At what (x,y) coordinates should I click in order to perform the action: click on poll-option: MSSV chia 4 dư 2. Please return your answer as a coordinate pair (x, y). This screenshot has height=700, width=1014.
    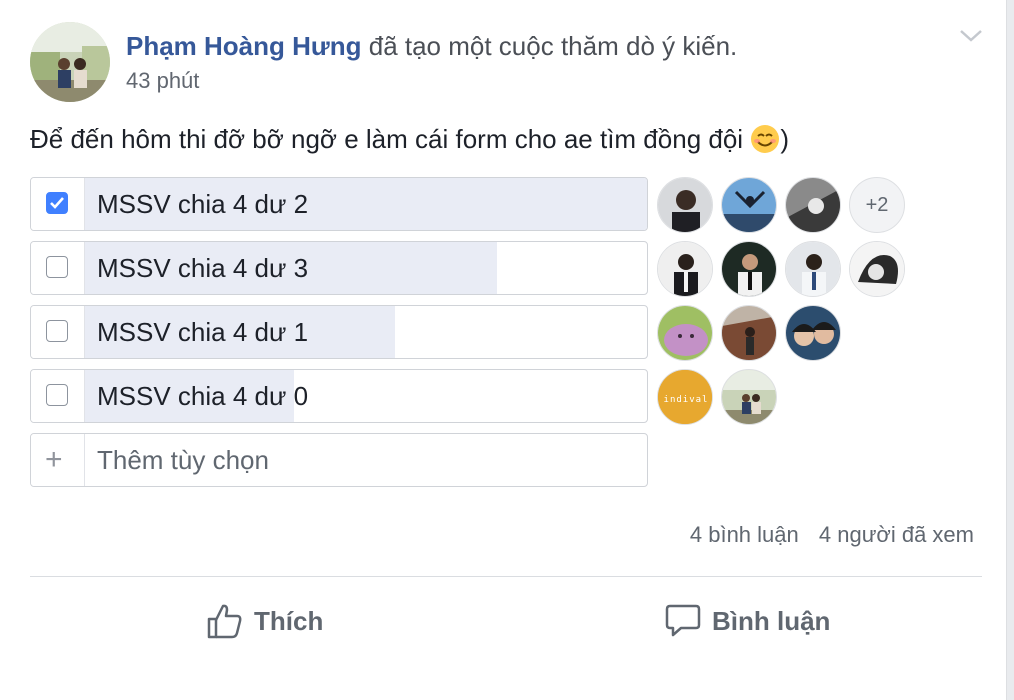
    Looking at the image, I should click on (339, 204).